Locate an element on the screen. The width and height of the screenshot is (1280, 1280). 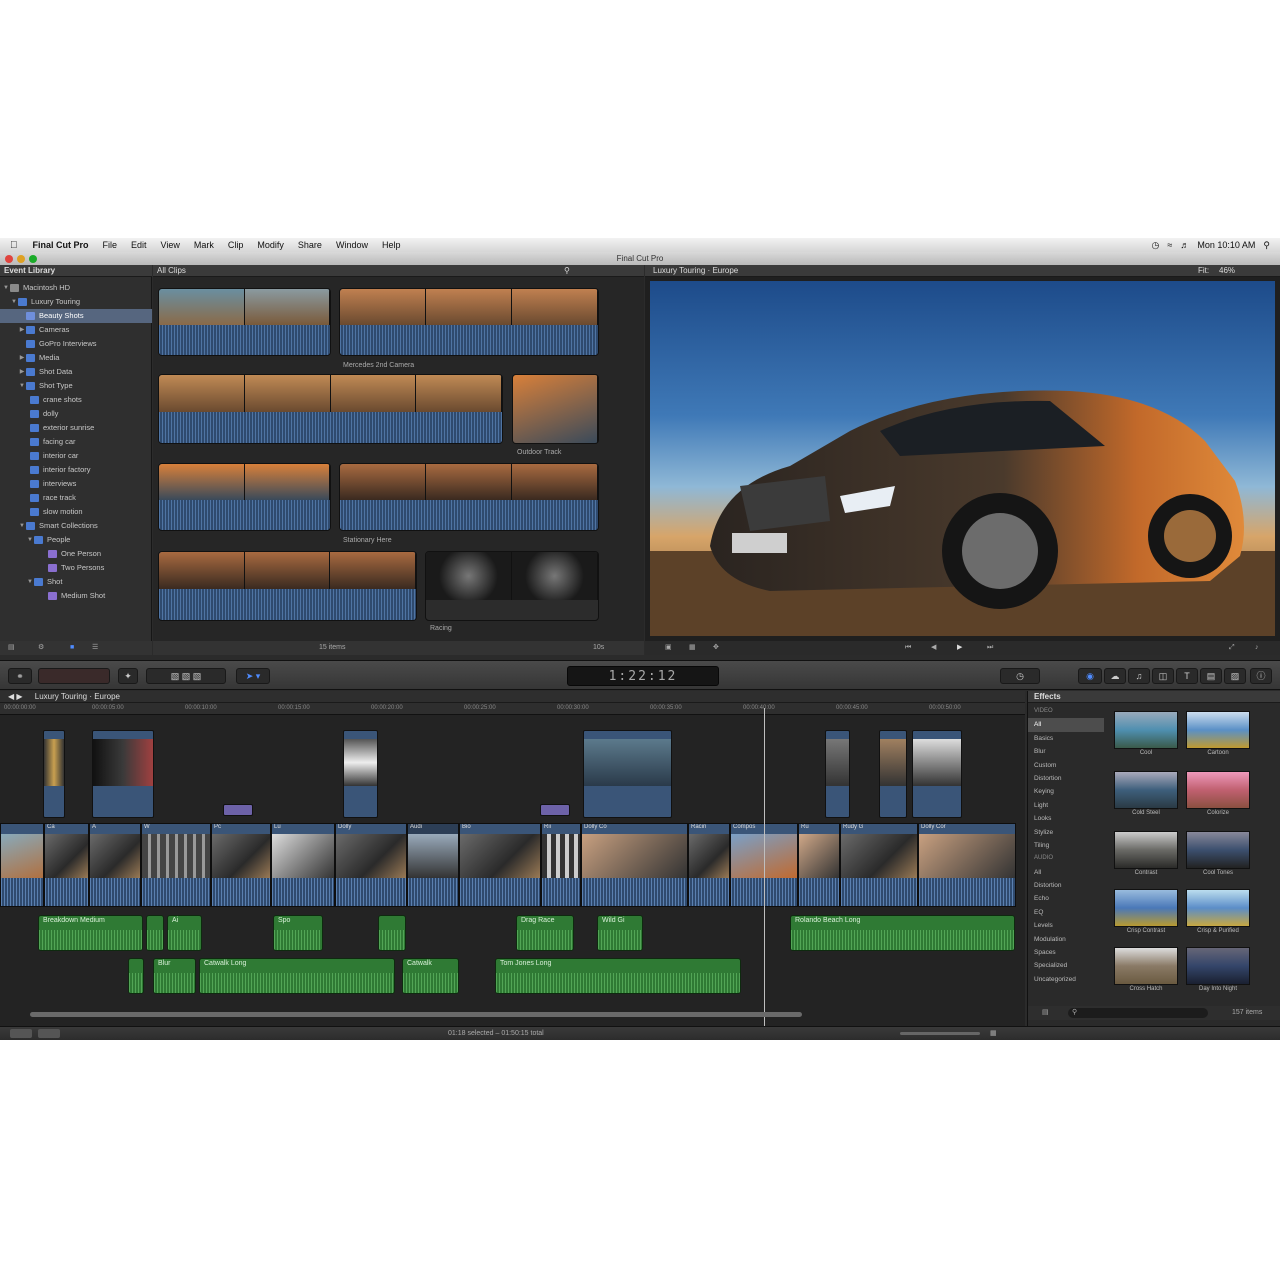
menu-share: Share is located at coordinates (310, 245).